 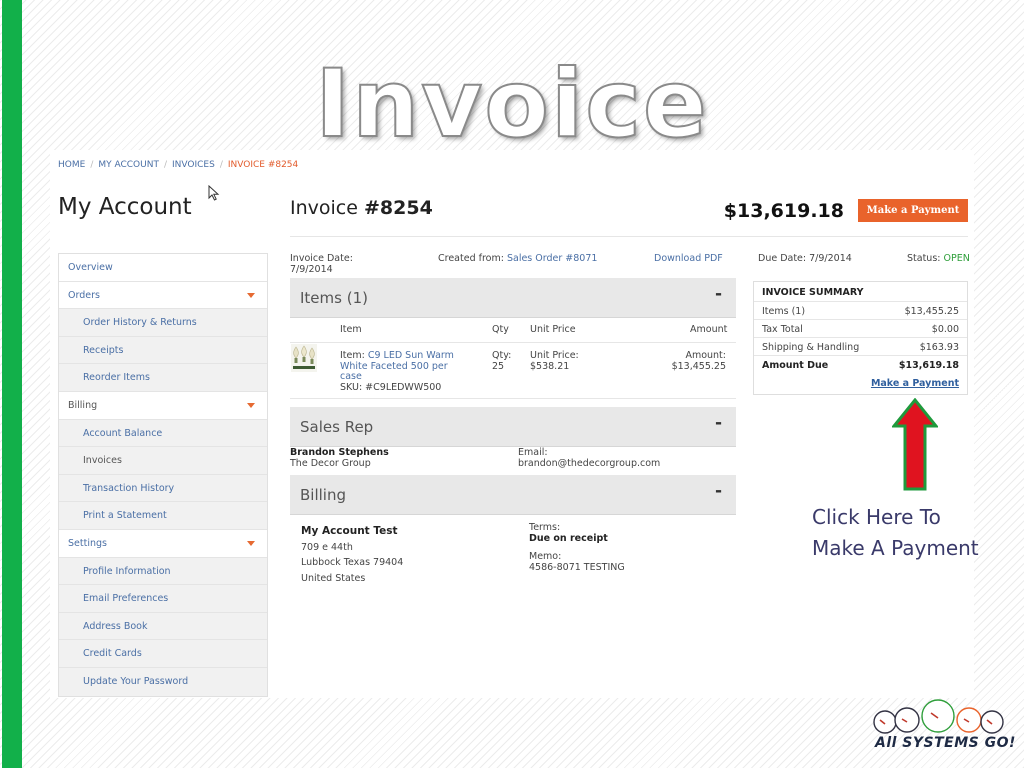 What do you see at coordinates (860, 310) in the screenshot?
I see `summary-row-items: Items (1) $13,455.25` at bounding box center [860, 310].